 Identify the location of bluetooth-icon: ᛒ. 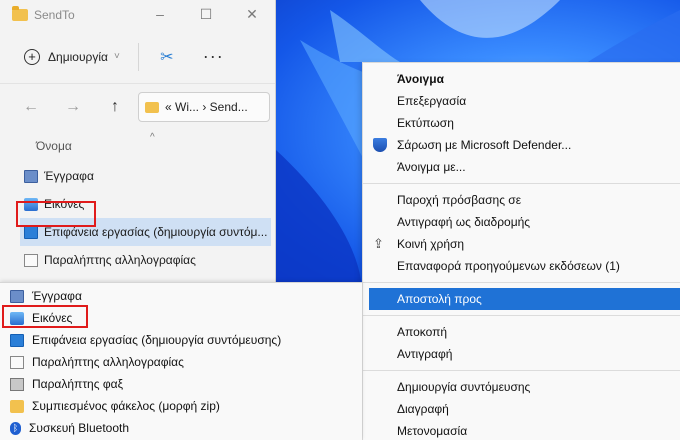
(15, 428).